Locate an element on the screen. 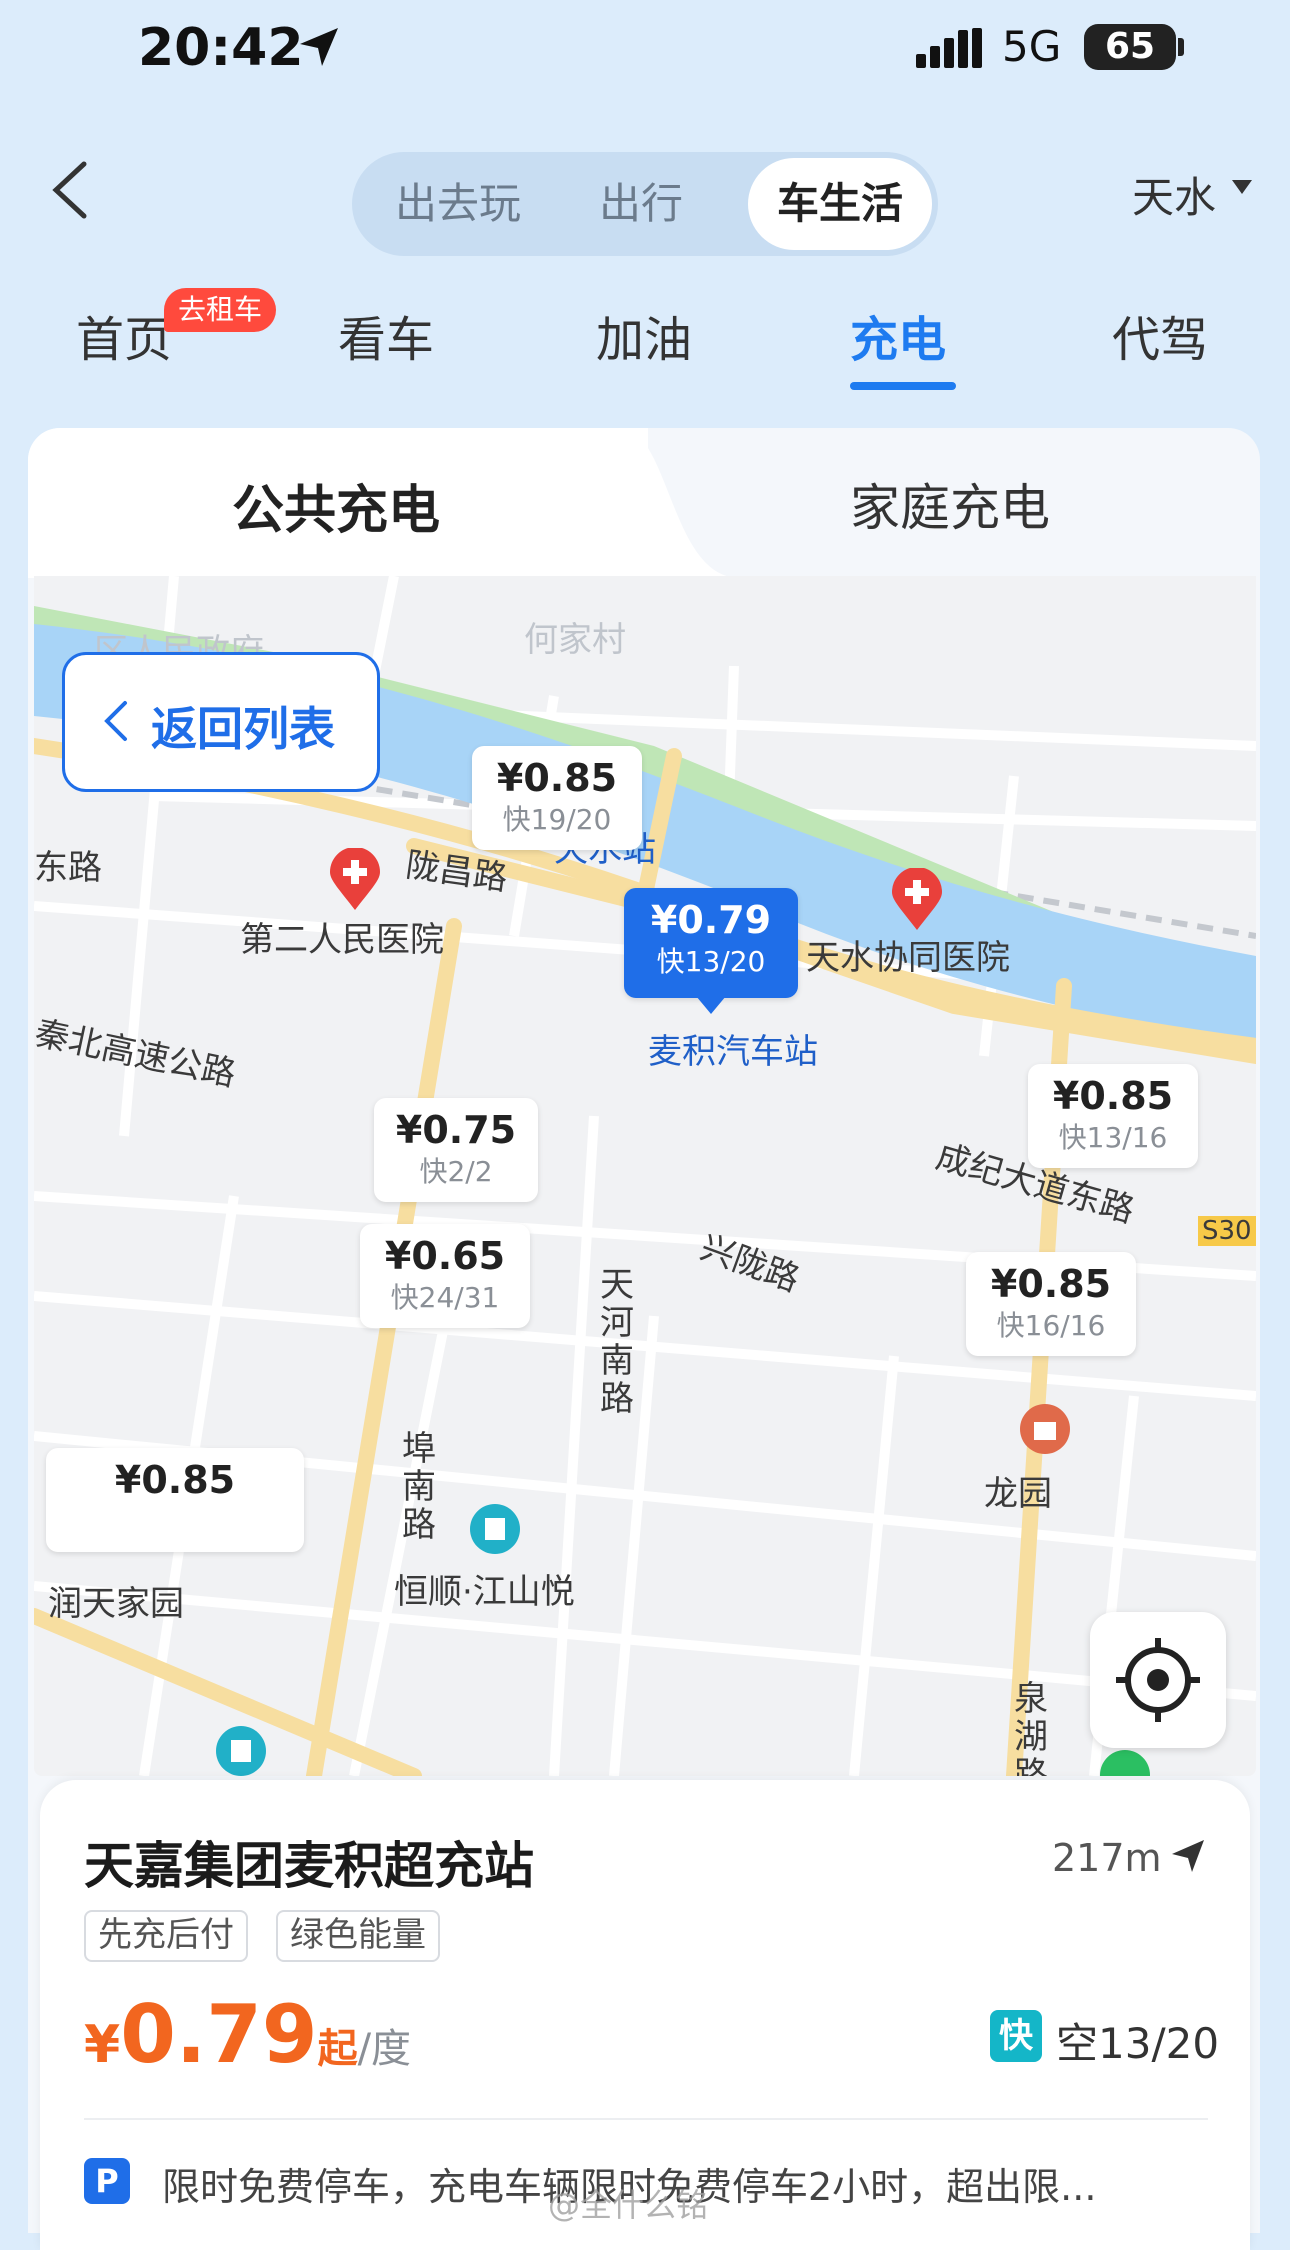 This screenshot has width=1290, height=2250. map-label-s30: S30 is located at coordinates (1227, 1231).